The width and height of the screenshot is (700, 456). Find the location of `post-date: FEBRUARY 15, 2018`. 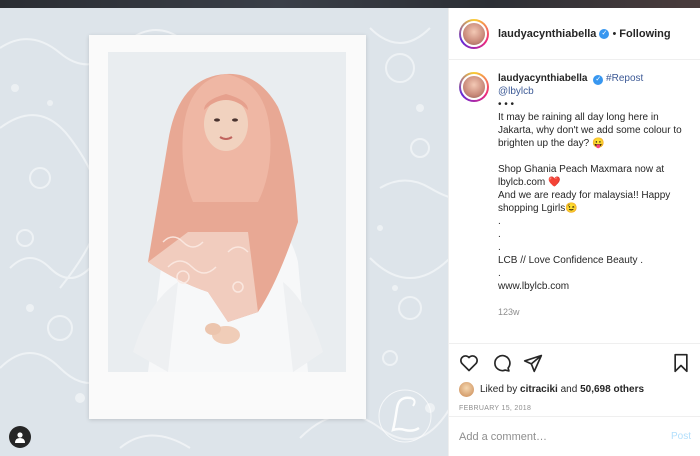

post-date: FEBRUARY 15, 2018 is located at coordinates (495, 408).